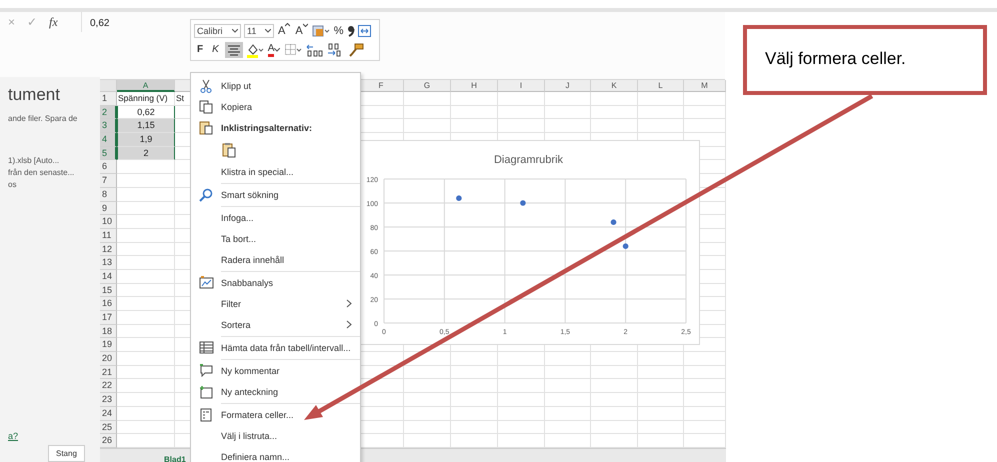 This screenshot has width=997, height=462. What do you see at coordinates (275, 324) in the screenshot?
I see `menu-item: Sortera` at bounding box center [275, 324].